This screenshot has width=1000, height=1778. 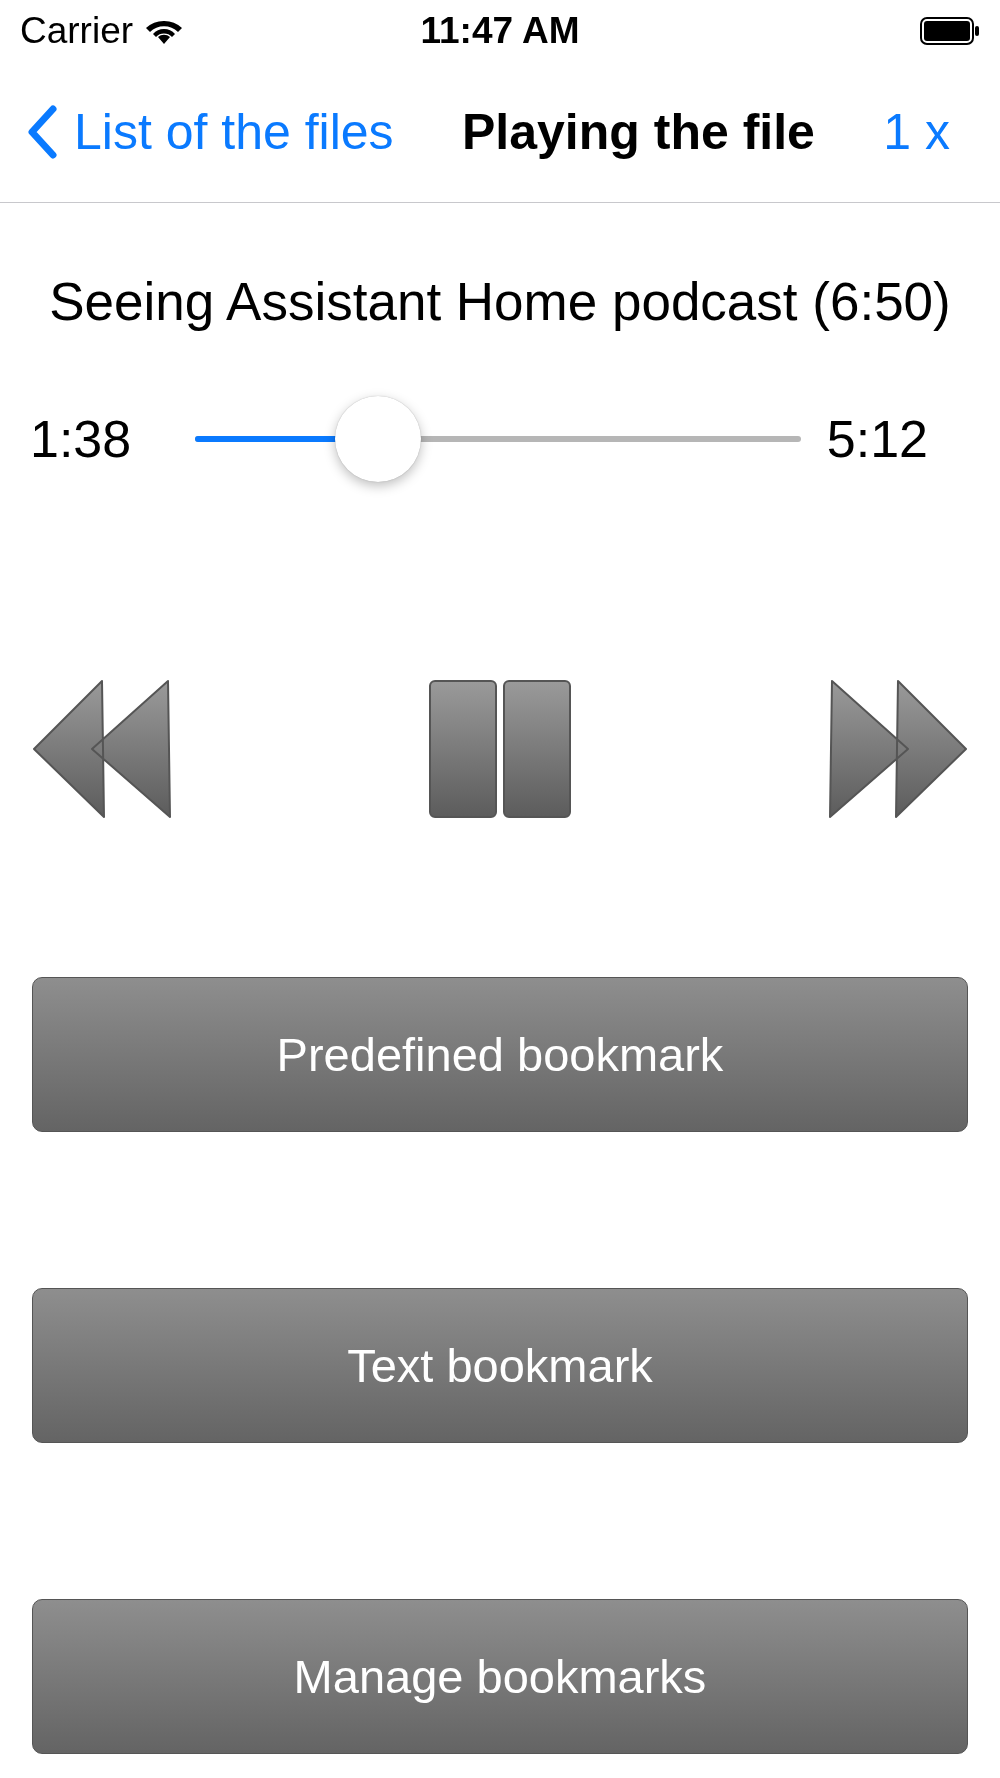 What do you see at coordinates (500, 1365) in the screenshot?
I see `bookmark-button: Text bookmark` at bounding box center [500, 1365].